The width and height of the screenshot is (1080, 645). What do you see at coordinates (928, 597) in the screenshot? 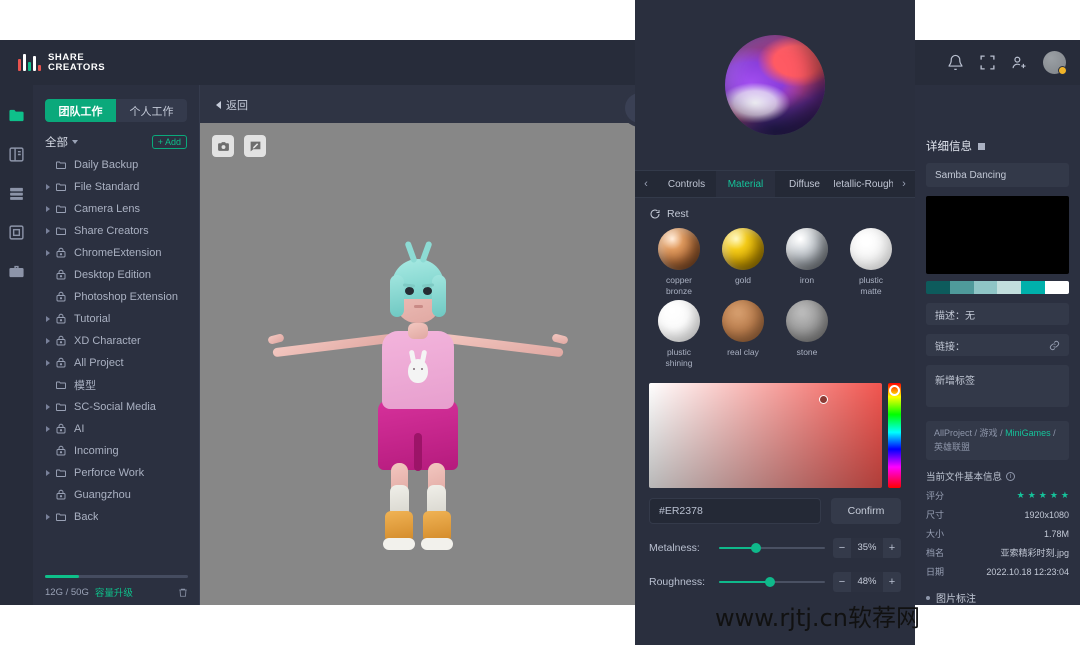
I see `bullet-icon` at bounding box center [928, 597].